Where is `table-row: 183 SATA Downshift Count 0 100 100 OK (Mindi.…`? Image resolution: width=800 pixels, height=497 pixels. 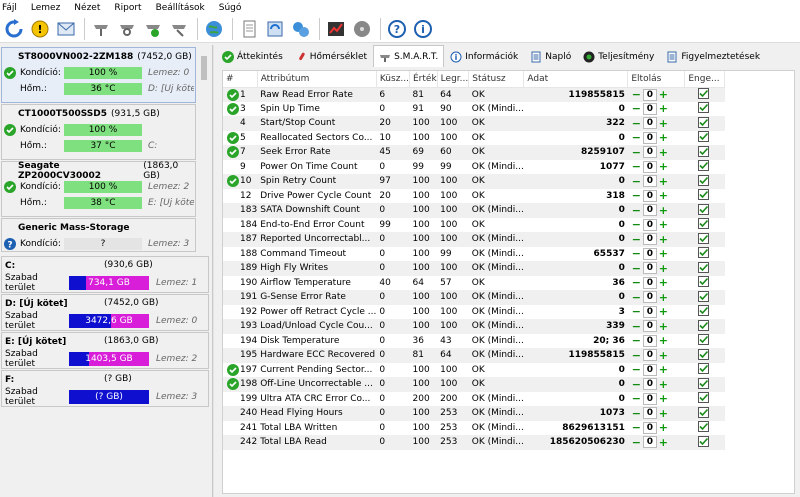 table-row: 183 SATA Downshift Count 0 100 100 OK (Mindi.… is located at coordinates (474, 210).